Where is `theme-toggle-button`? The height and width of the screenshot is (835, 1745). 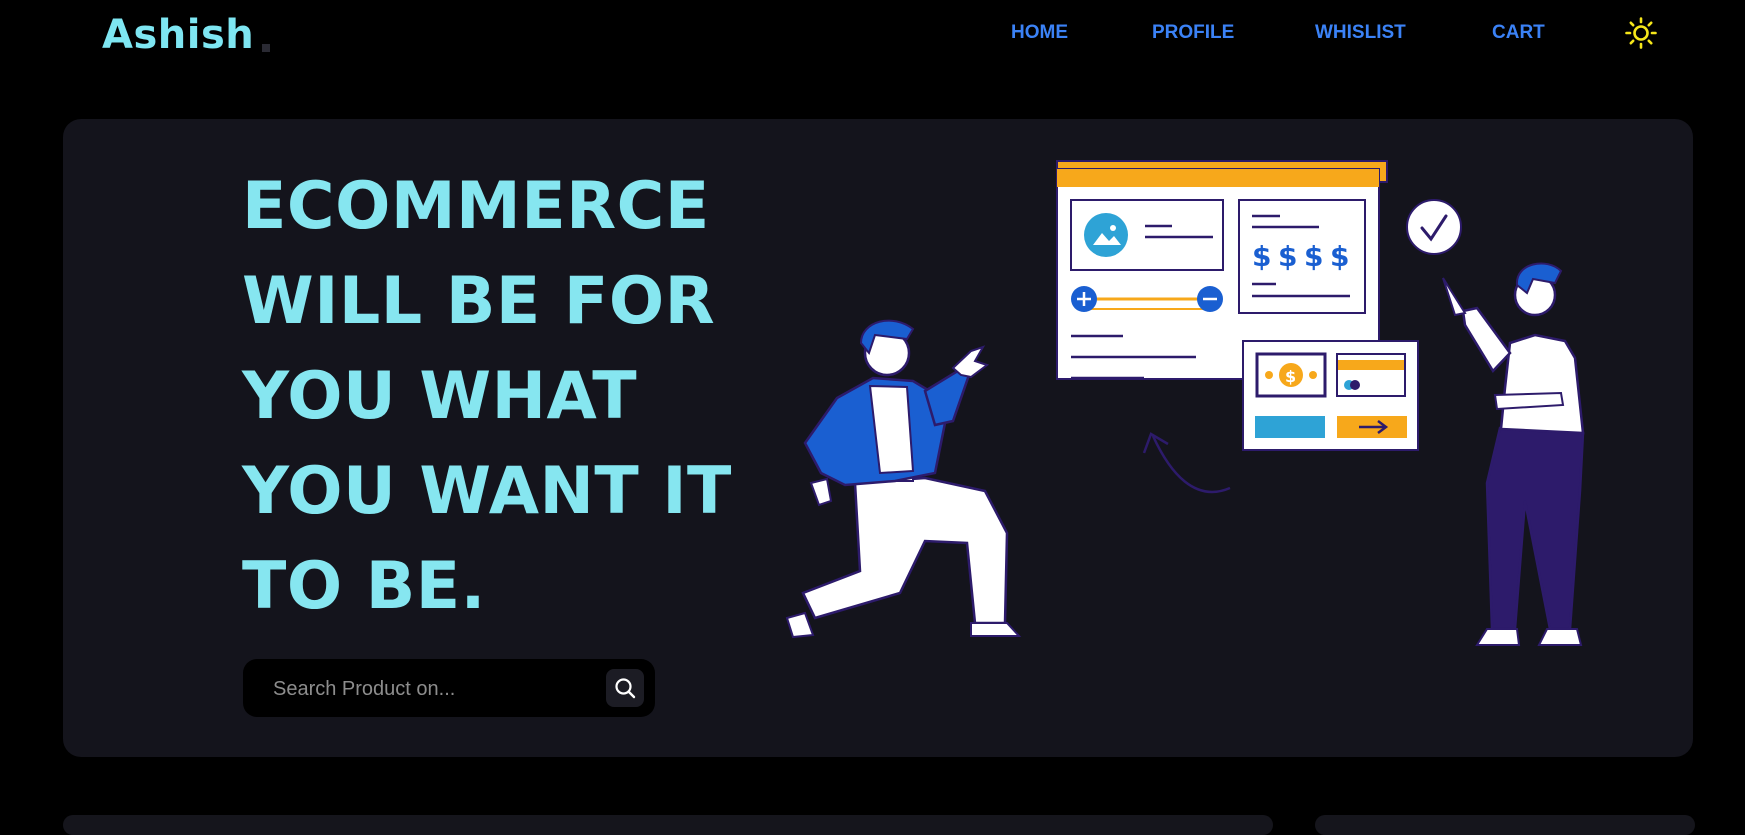
theme-toggle-button is located at coordinates (1641, 33).